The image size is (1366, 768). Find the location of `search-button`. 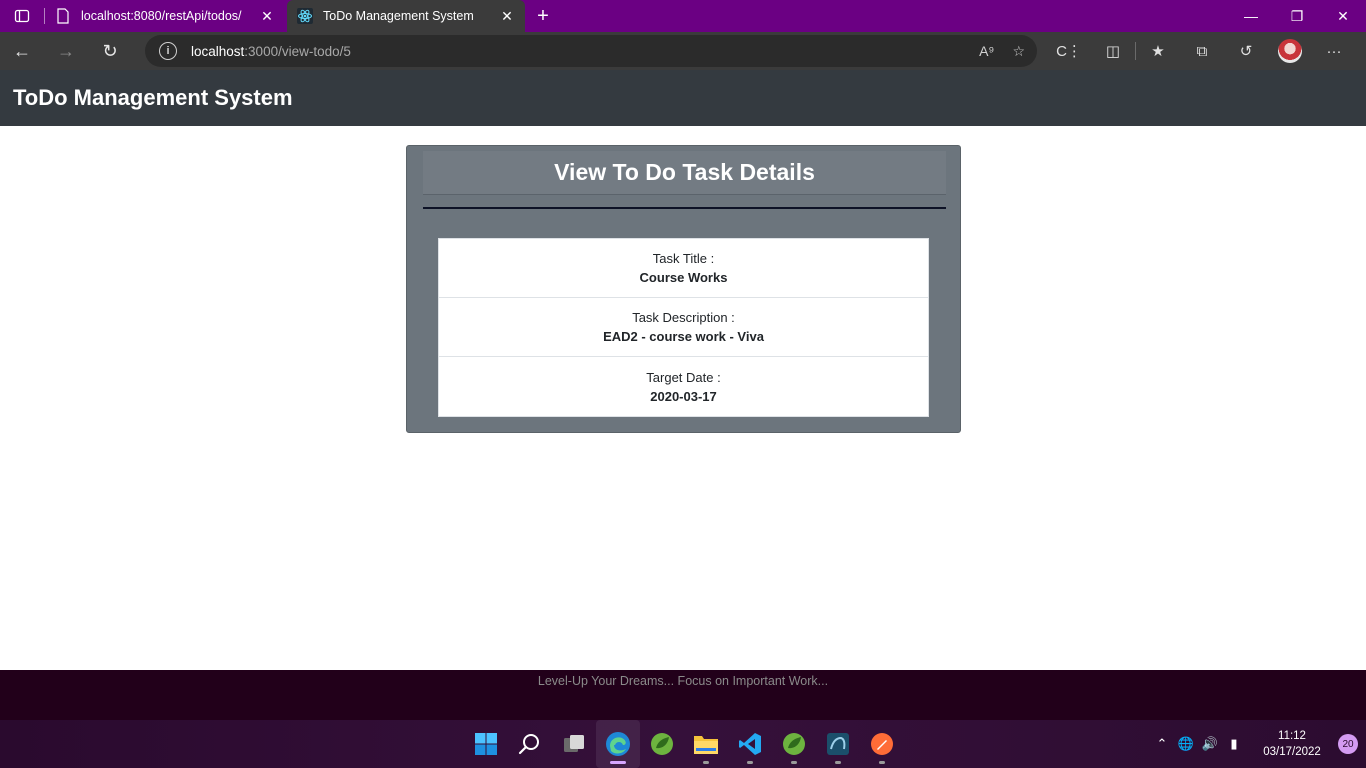

search-button is located at coordinates (530, 744).